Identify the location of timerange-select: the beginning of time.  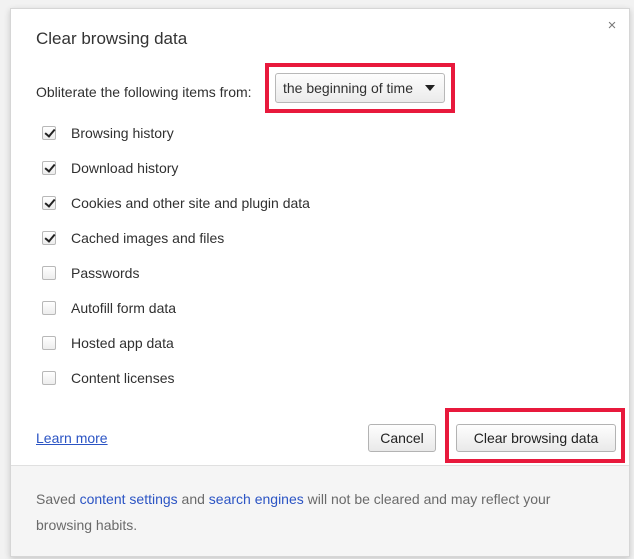
(360, 88).